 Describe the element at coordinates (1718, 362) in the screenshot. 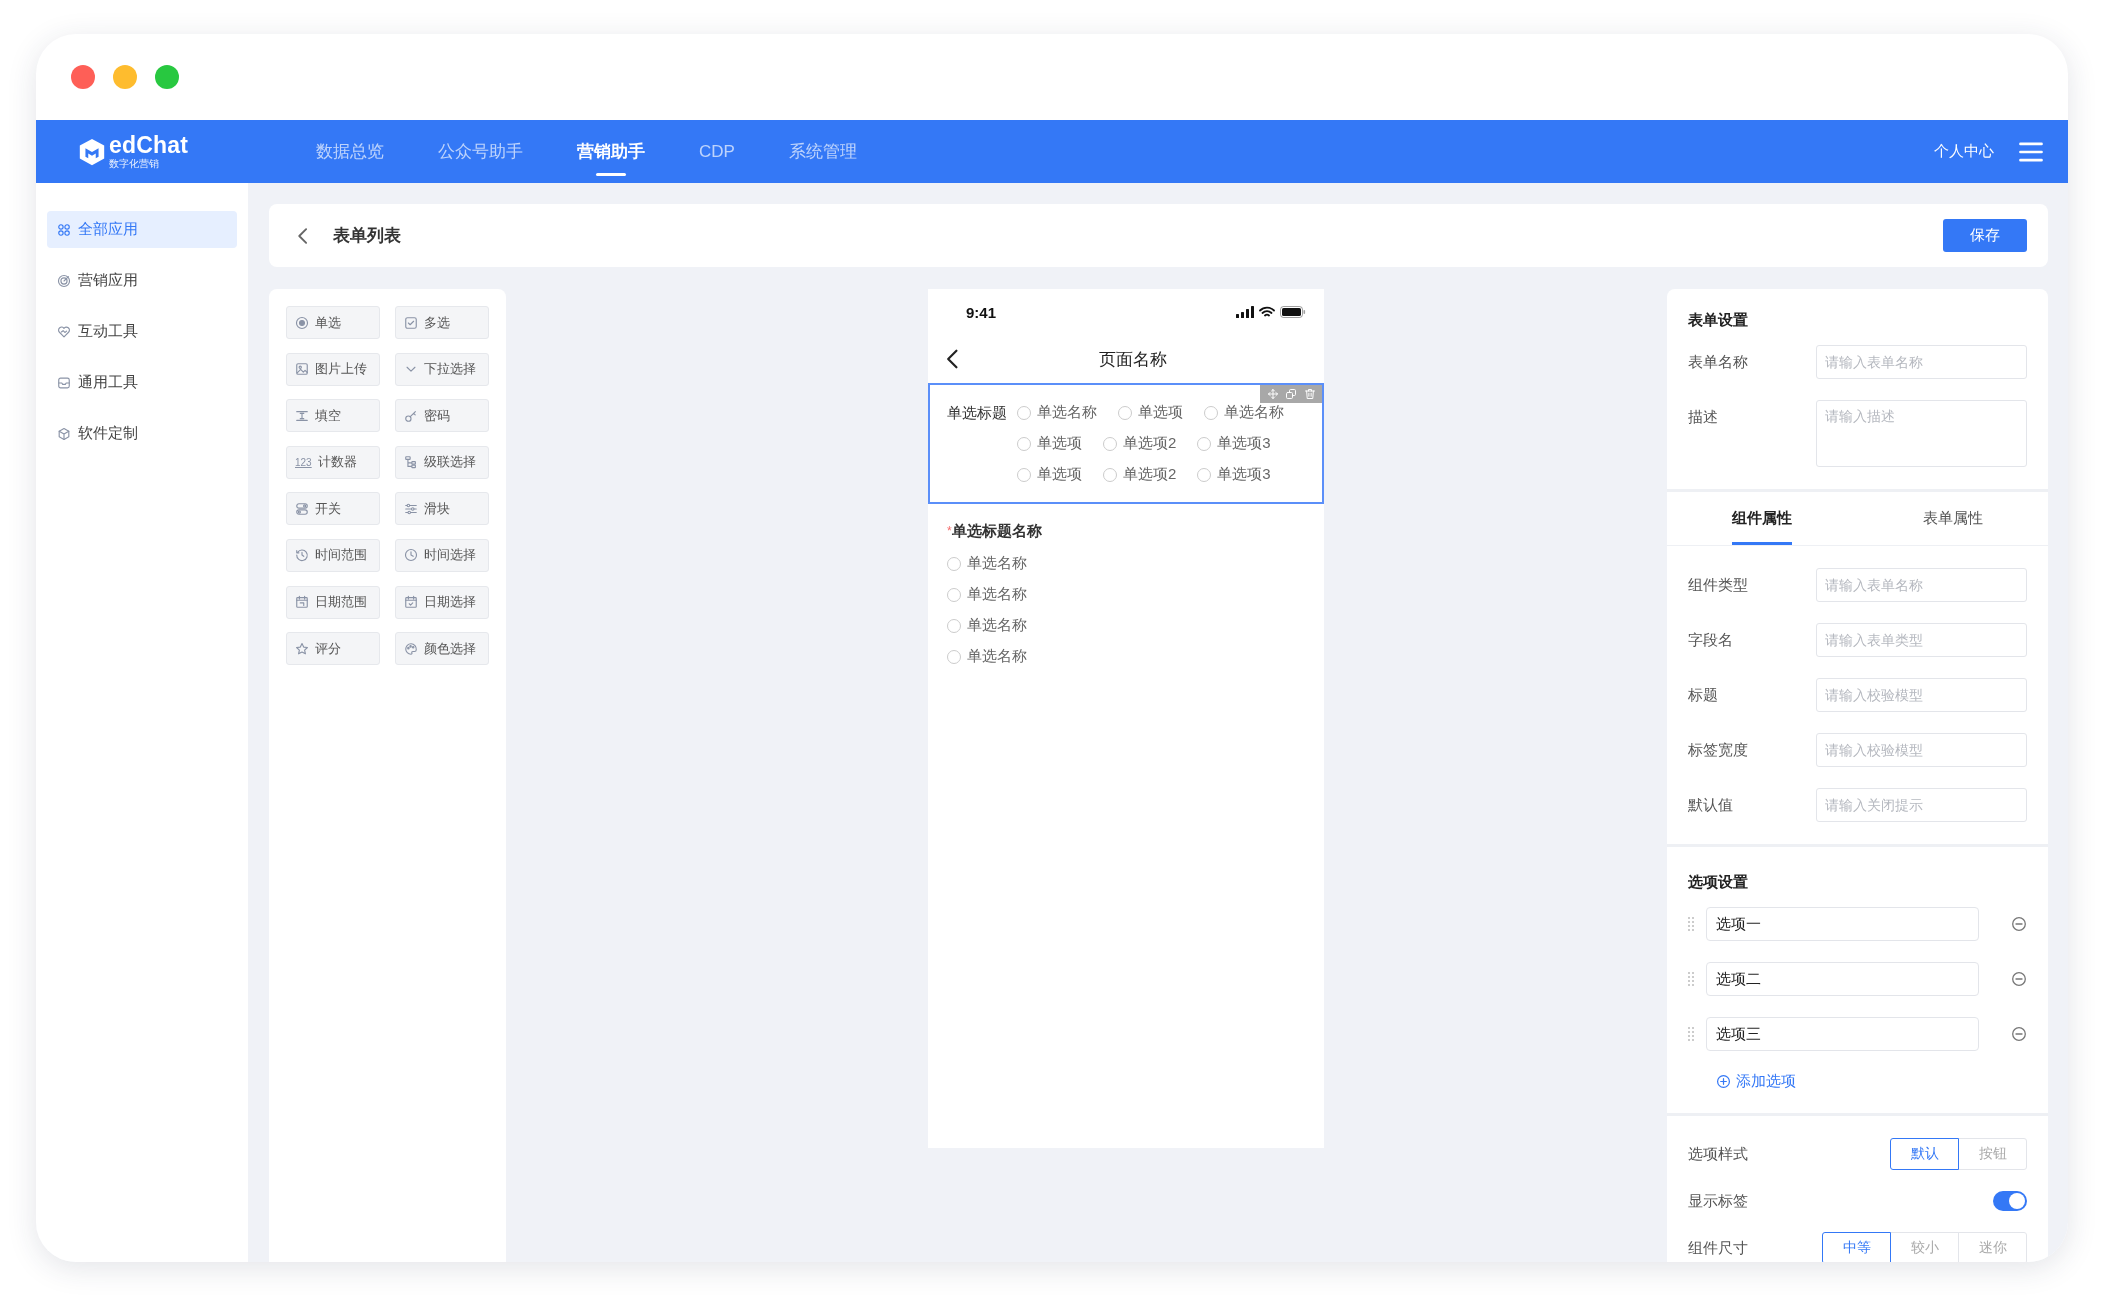

I see `field-label: 表单名称` at that location.